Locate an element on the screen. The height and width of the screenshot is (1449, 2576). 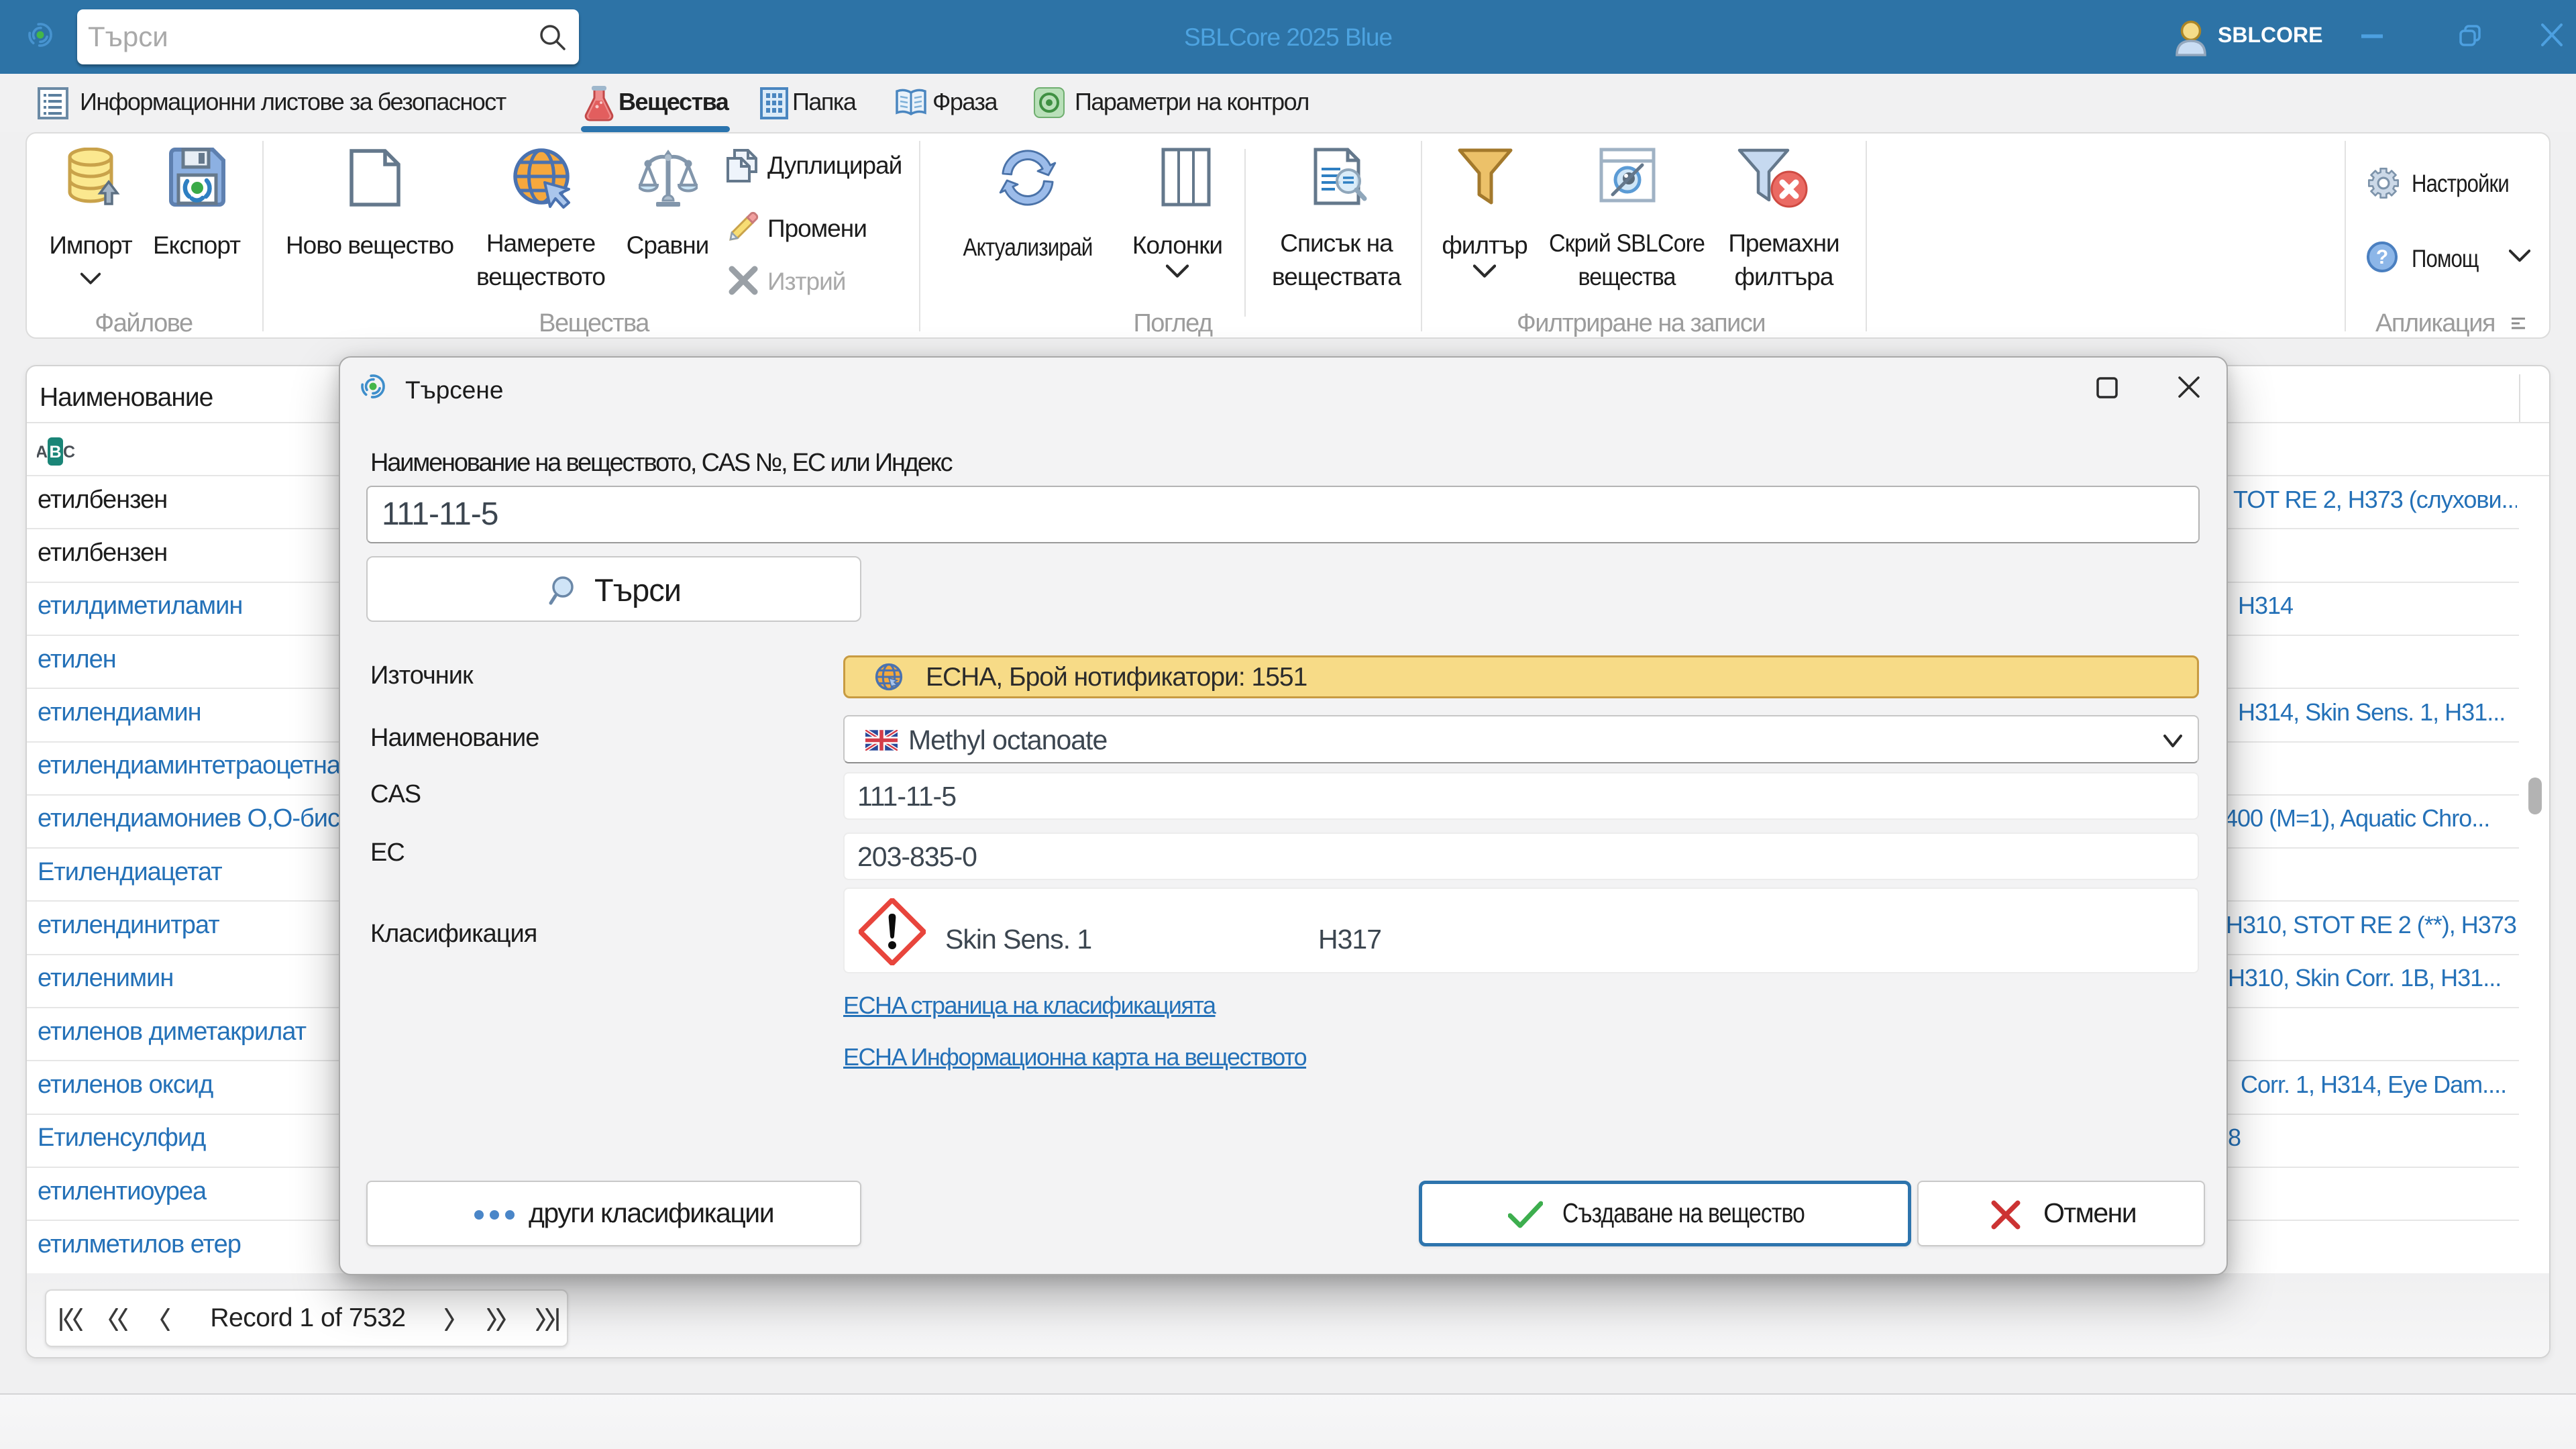
svg-text: B is located at coordinates (55, 452).